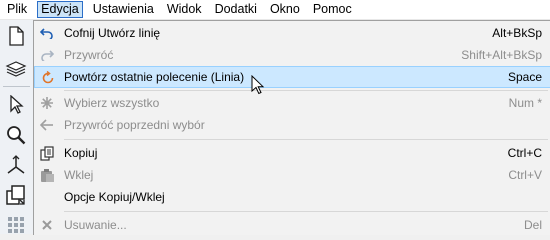 The height and width of the screenshot is (240, 550). I want to click on menu-item-shortcut: Del, so click(532, 225).